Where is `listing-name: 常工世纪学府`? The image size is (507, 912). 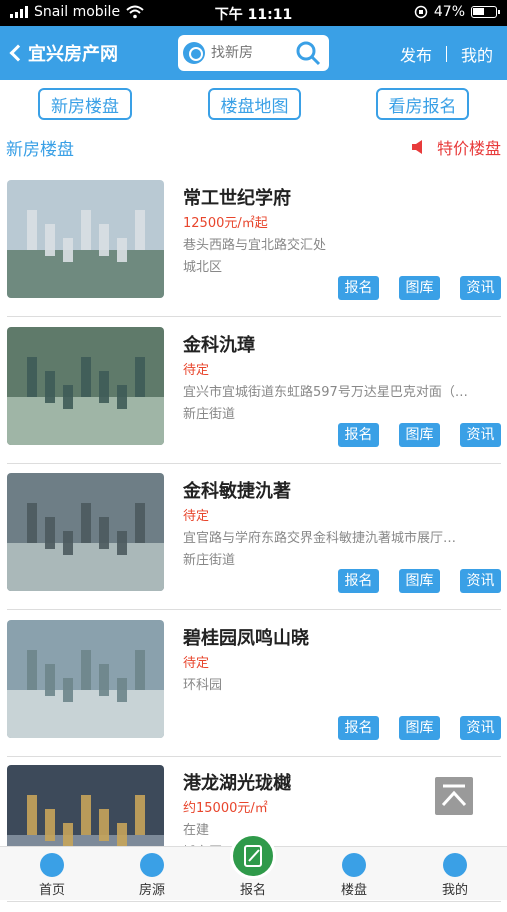
listing-name: 常工世纪学府 is located at coordinates (237, 197).